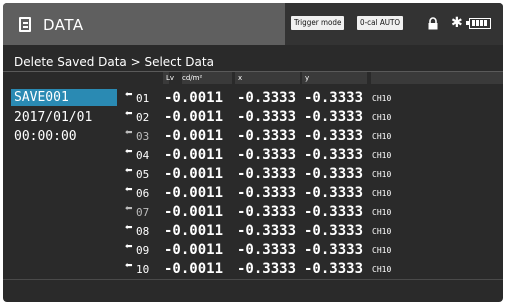  Describe the element at coordinates (143, 250) in the screenshot. I see `row-index: 09` at that location.